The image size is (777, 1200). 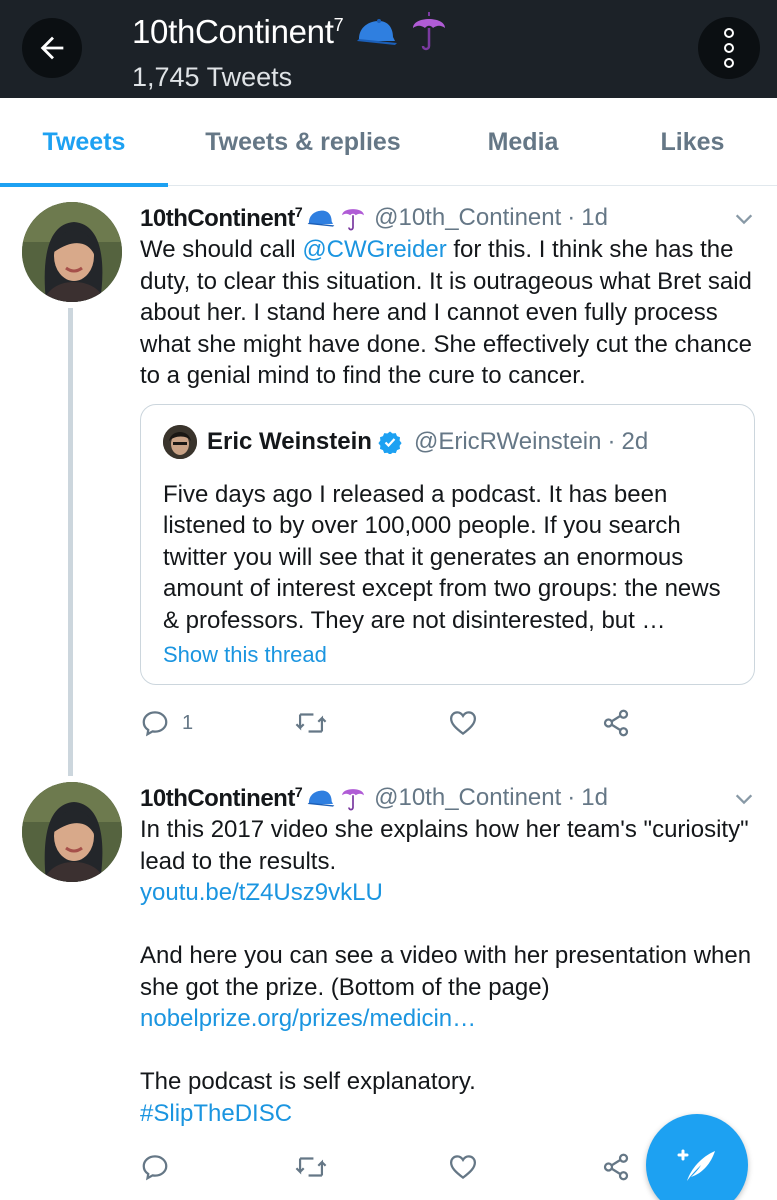 I want to click on tab-likes: Likes, so click(x=692, y=142).